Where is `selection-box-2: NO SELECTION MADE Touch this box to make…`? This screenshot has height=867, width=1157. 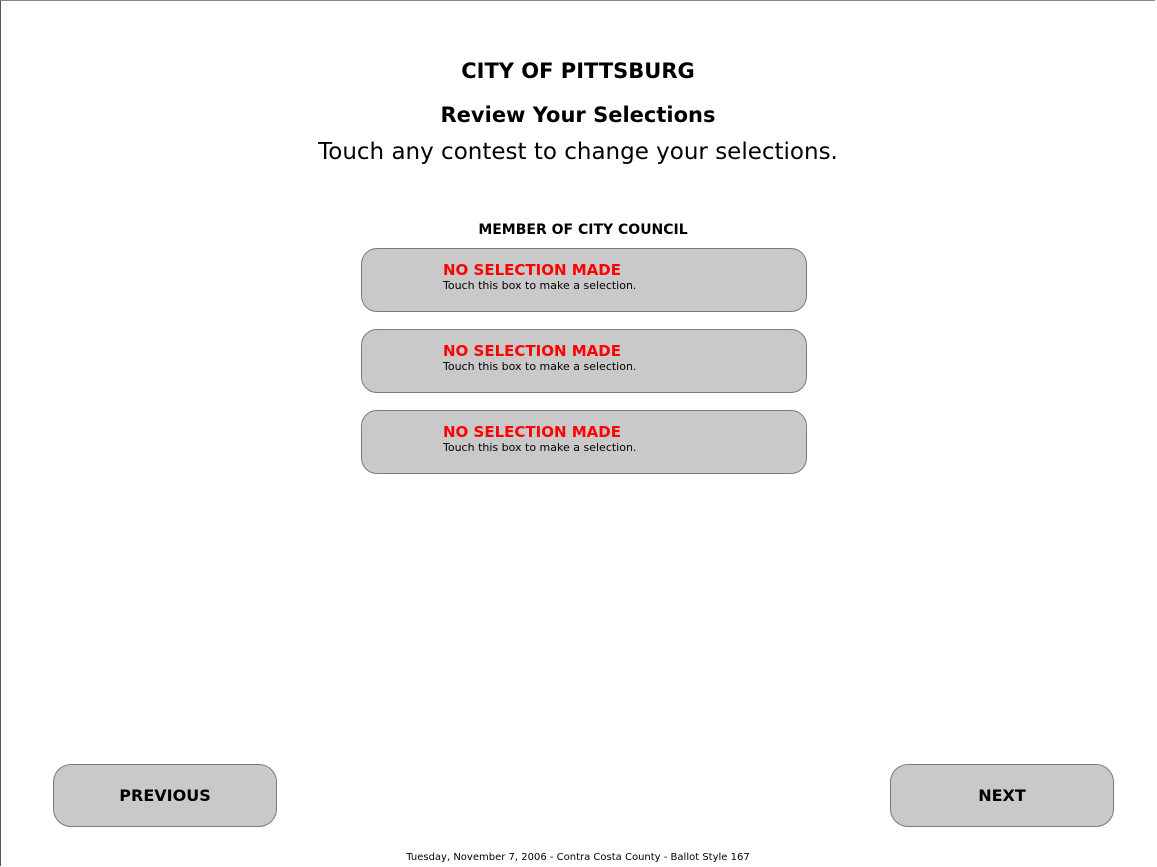
selection-box-2: NO SELECTION MADE Touch this box to make… is located at coordinates (584, 361).